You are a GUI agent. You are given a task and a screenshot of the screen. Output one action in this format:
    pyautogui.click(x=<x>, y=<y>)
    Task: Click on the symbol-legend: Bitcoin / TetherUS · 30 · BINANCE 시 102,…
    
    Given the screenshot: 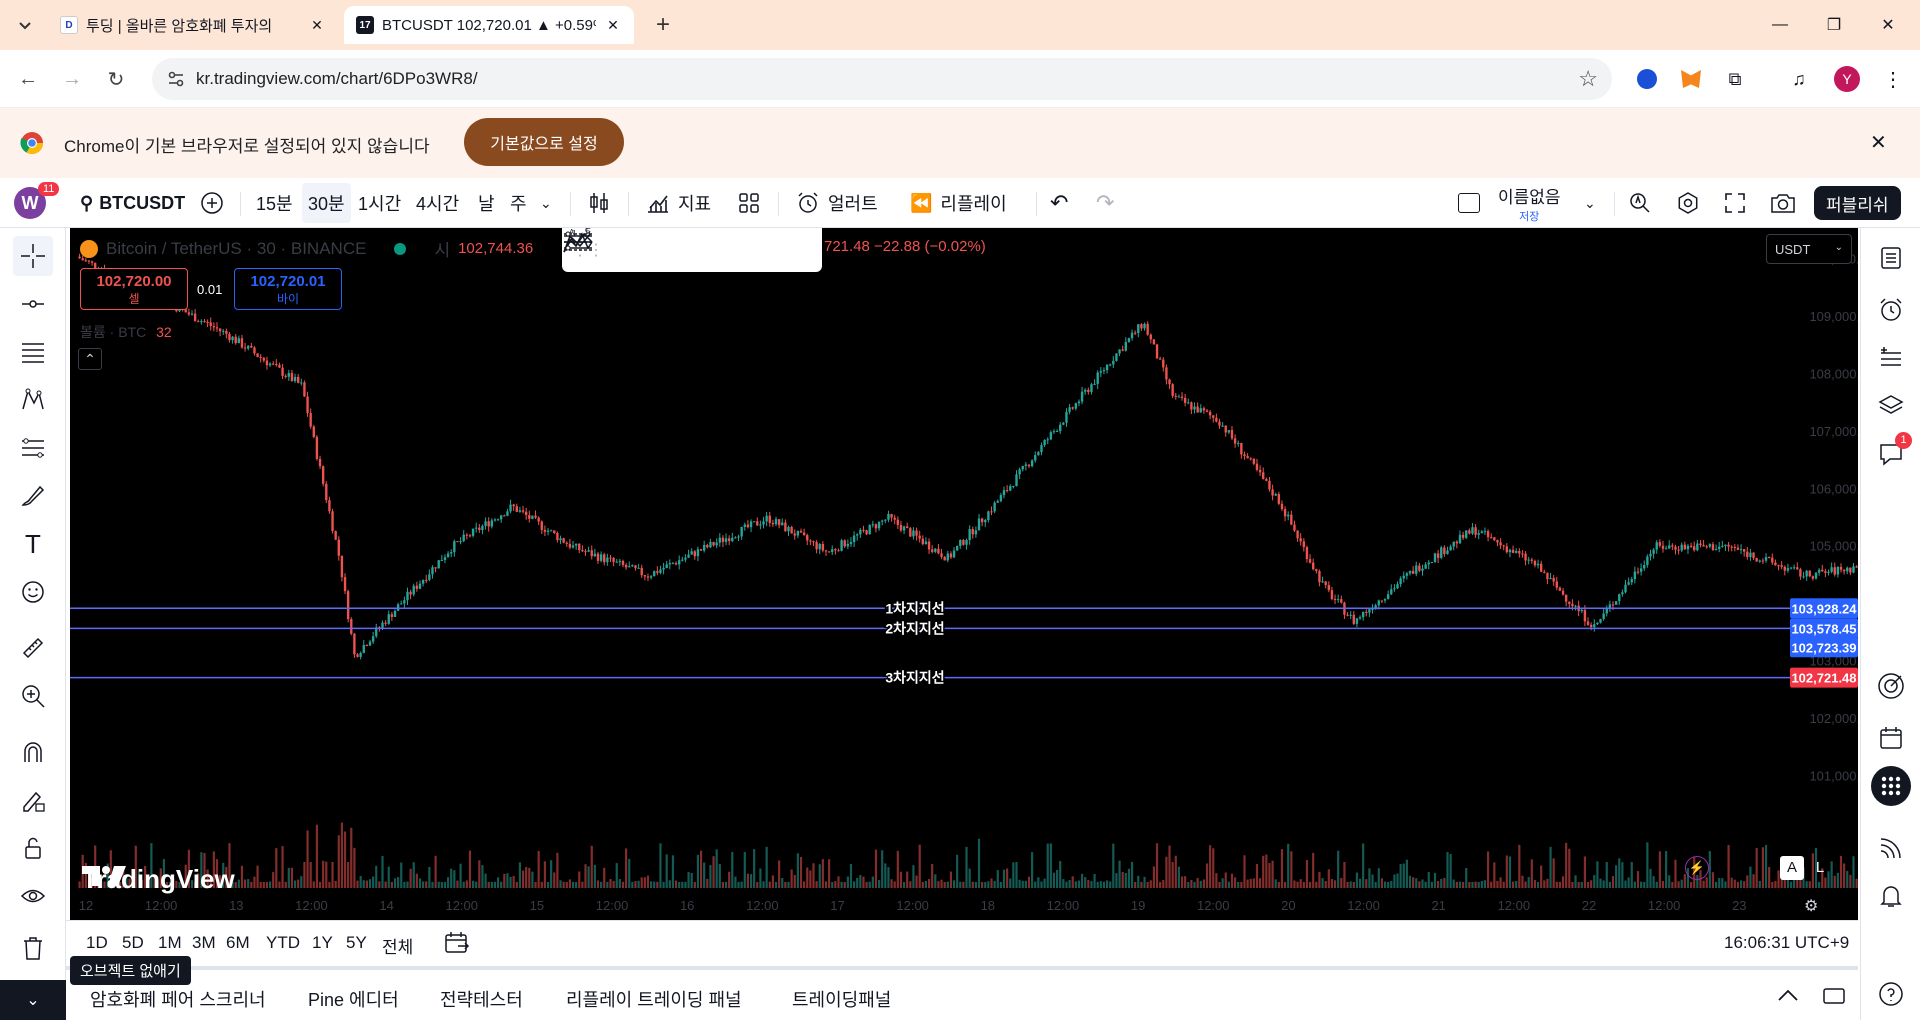 What is the action you would take?
    pyautogui.click(x=306, y=248)
    